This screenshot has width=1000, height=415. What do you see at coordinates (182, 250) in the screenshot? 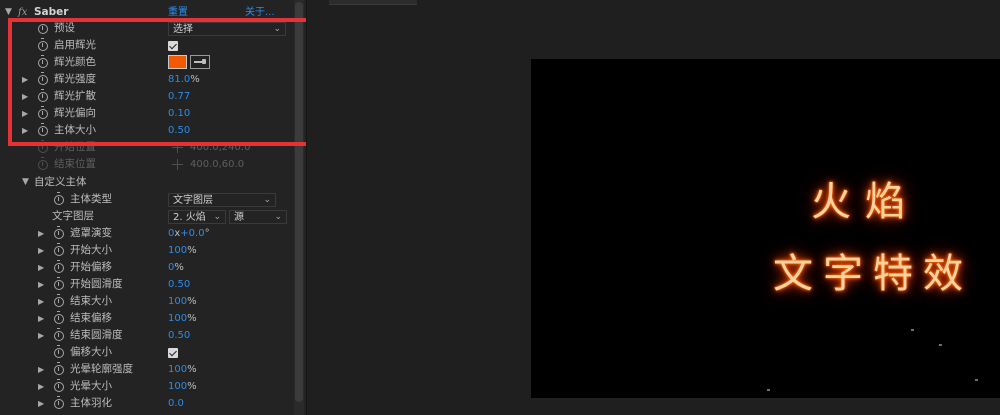
I see `start-size-value: 100%` at bounding box center [182, 250].